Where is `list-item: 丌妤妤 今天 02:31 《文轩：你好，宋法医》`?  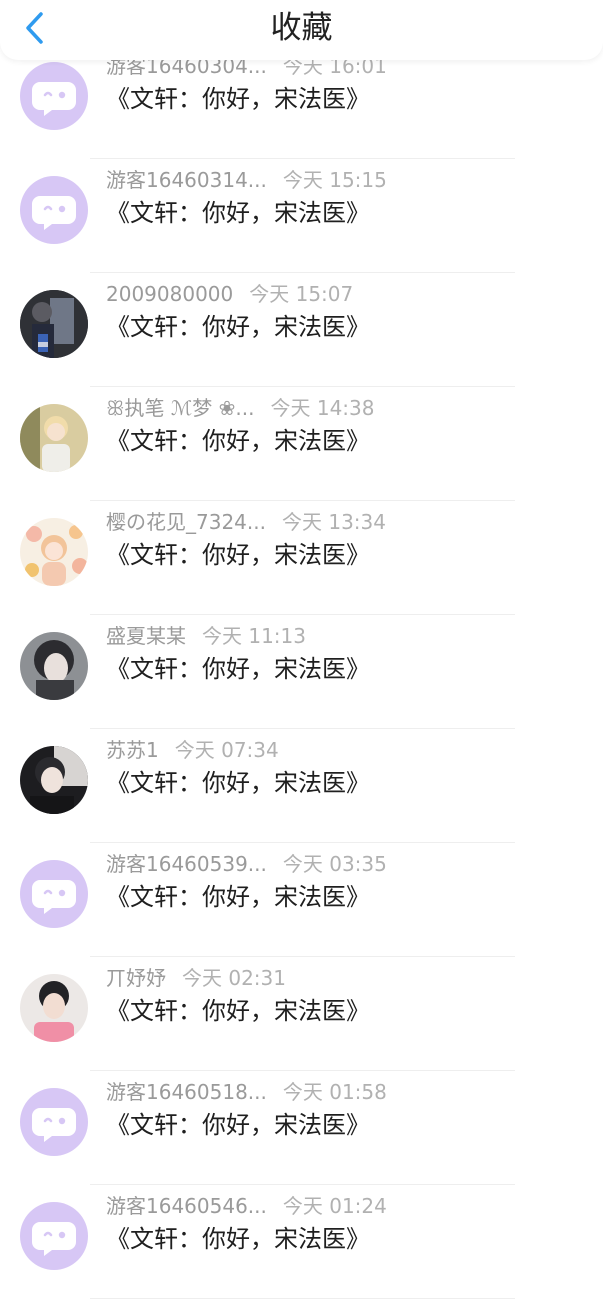 list-item: 丌妤妤 今天 02:31 《文轩：你好，宋法医》 is located at coordinates (301, 1015).